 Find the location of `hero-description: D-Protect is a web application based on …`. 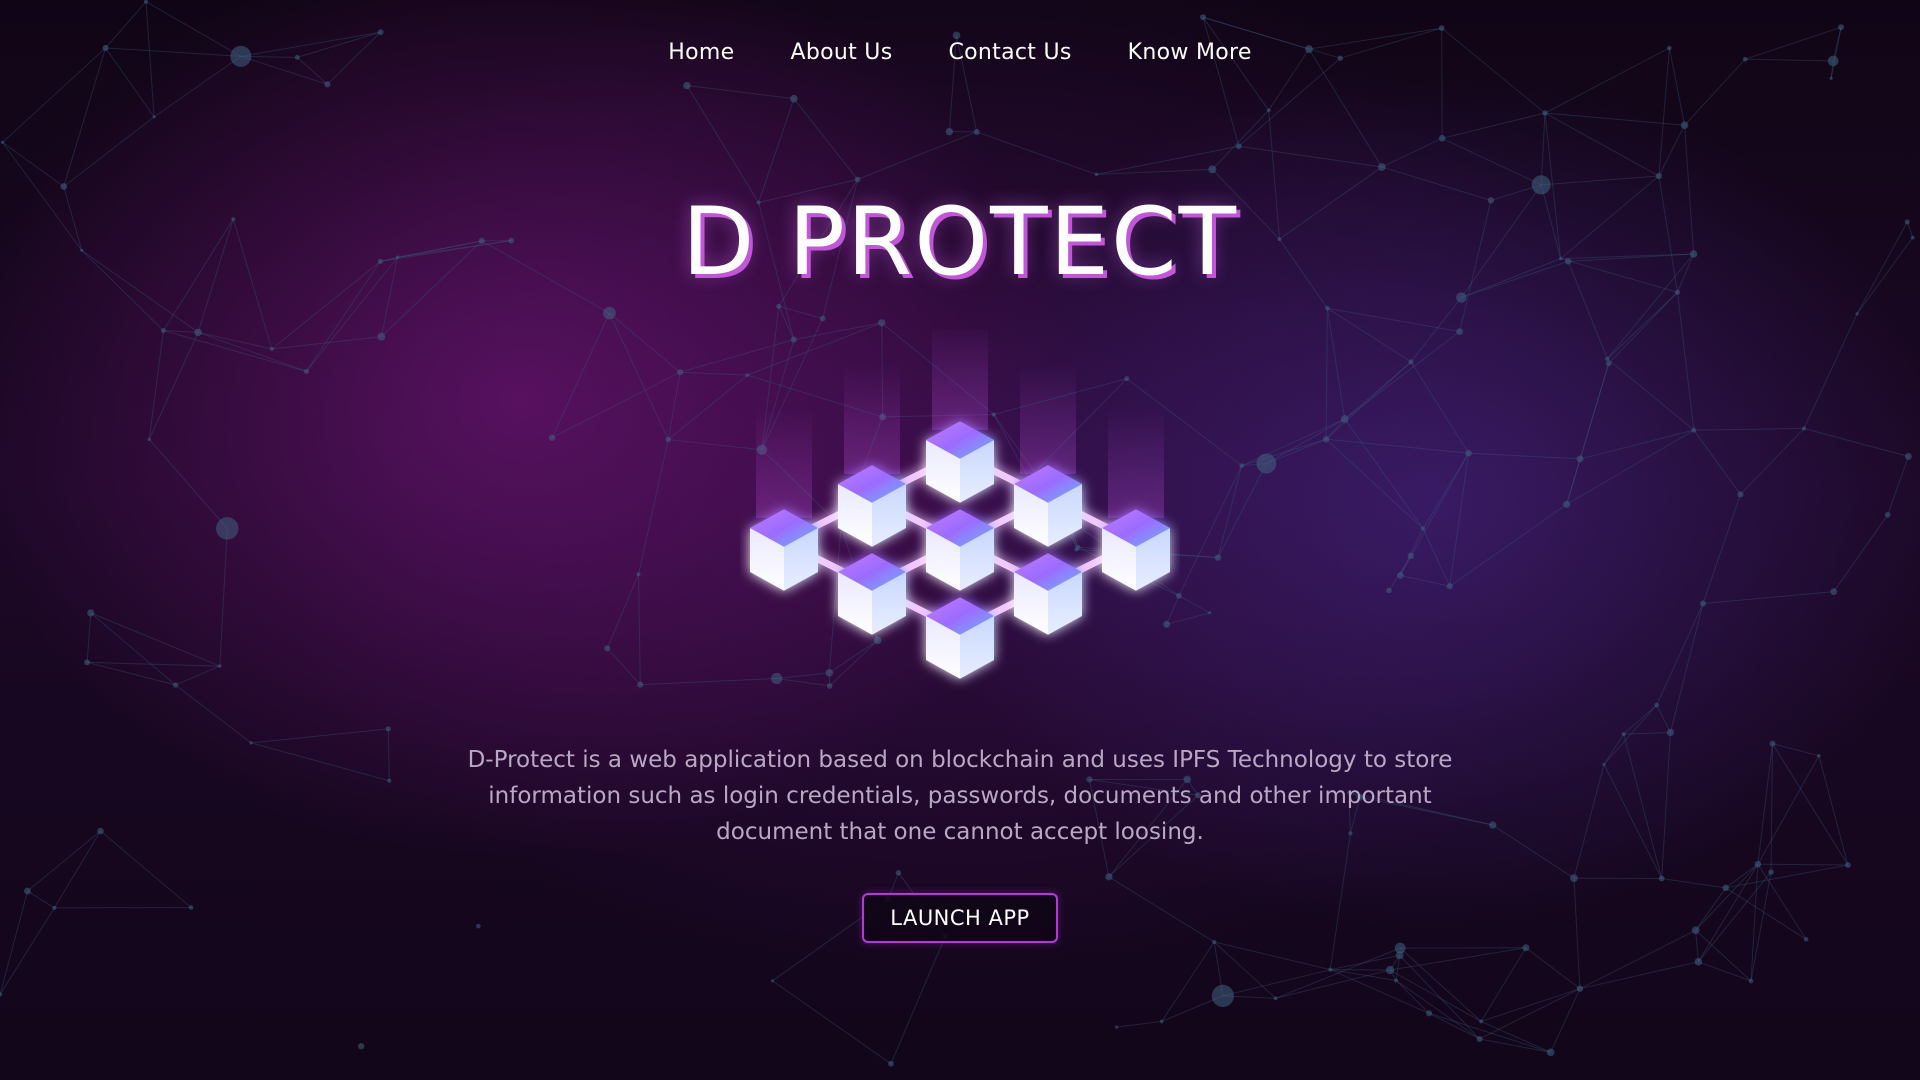

hero-description: D-Protect is a web application based on … is located at coordinates (960, 796).